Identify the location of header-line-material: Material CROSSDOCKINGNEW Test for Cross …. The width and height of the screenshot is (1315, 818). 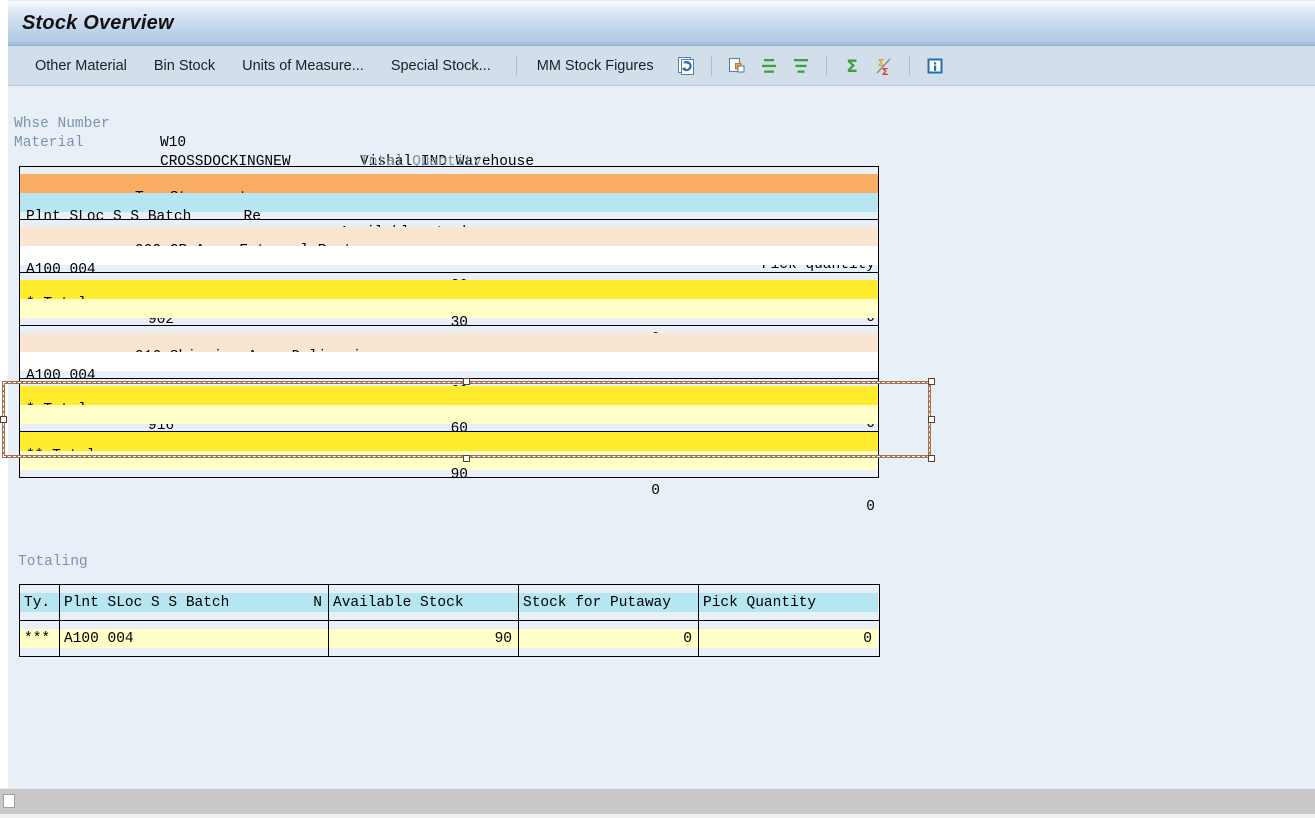
(508, 152).